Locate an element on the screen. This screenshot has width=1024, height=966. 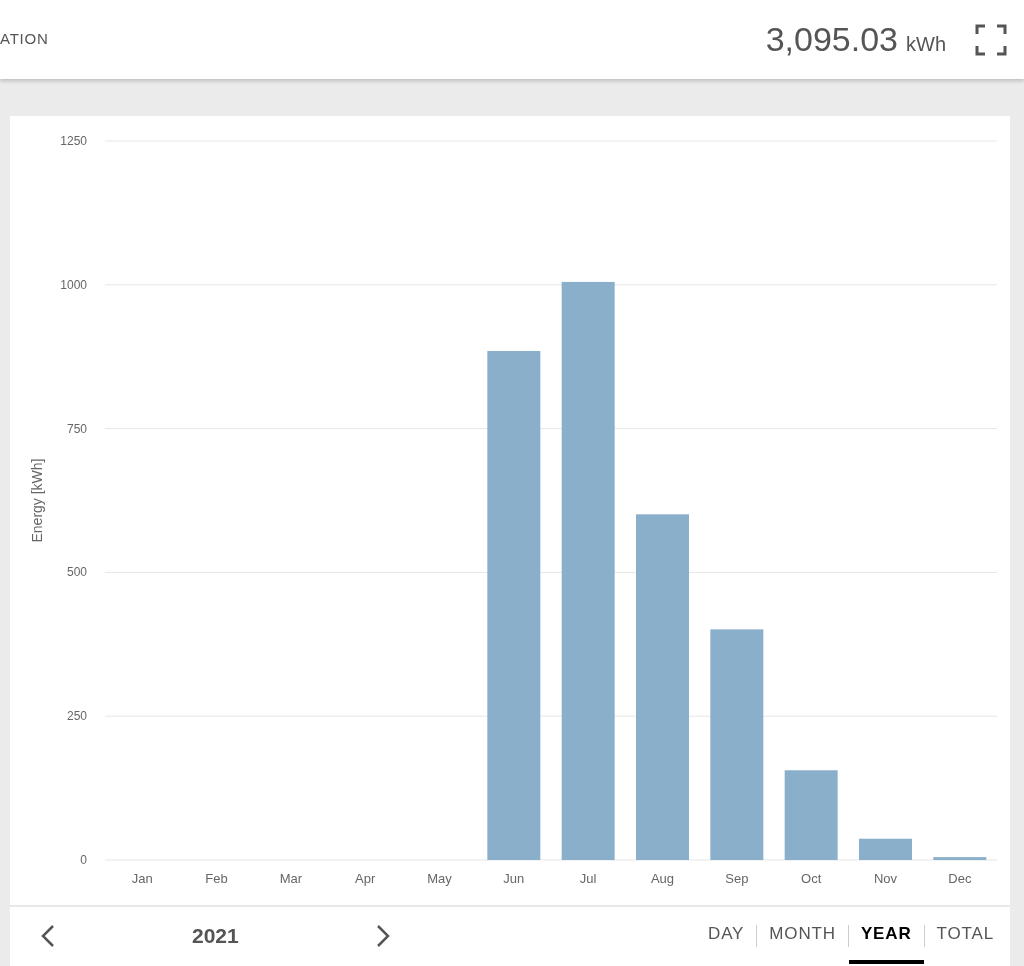
y-tick-label: 750 is located at coordinates (76, 428).